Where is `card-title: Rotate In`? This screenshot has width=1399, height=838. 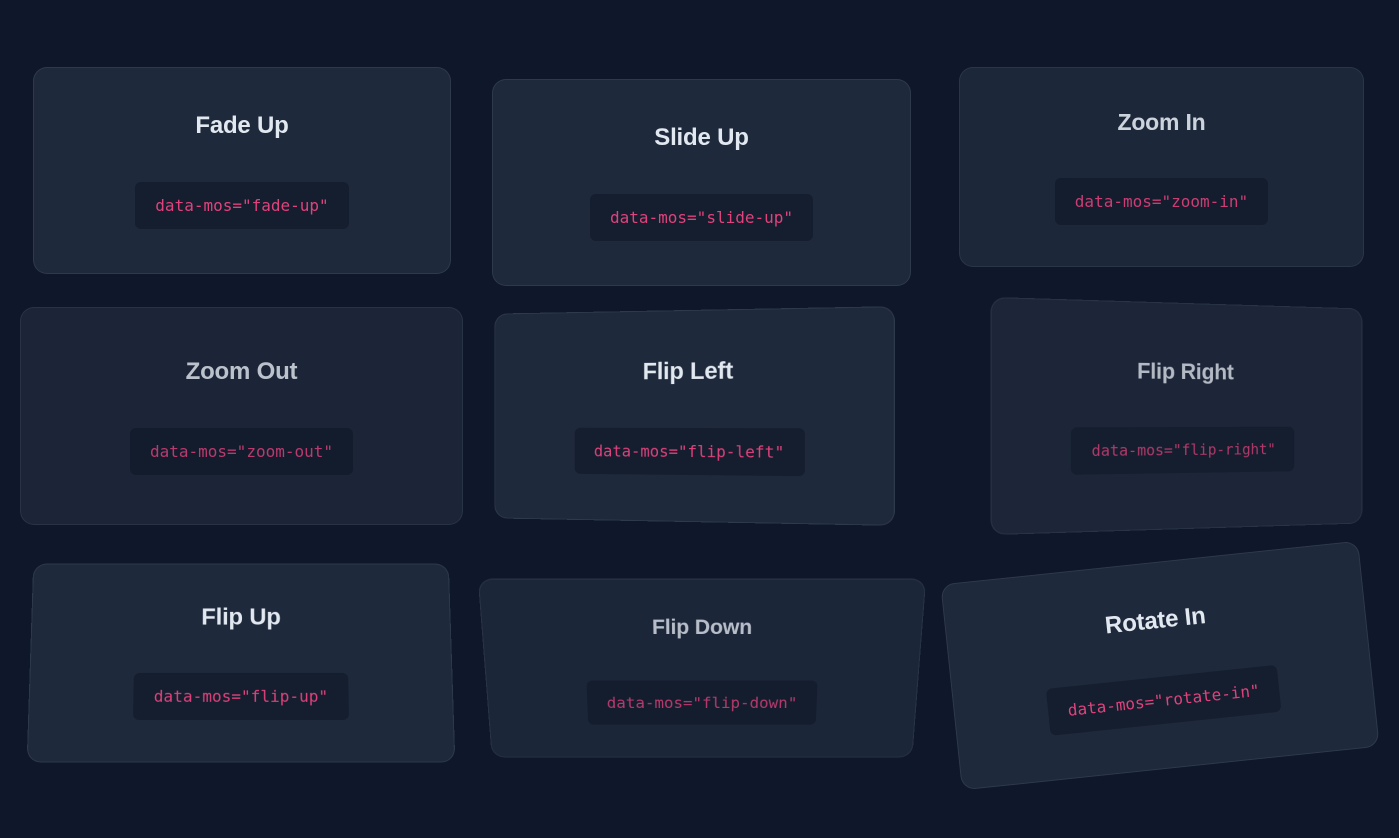 card-title: Rotate In is located at coordinates (1155, 621).